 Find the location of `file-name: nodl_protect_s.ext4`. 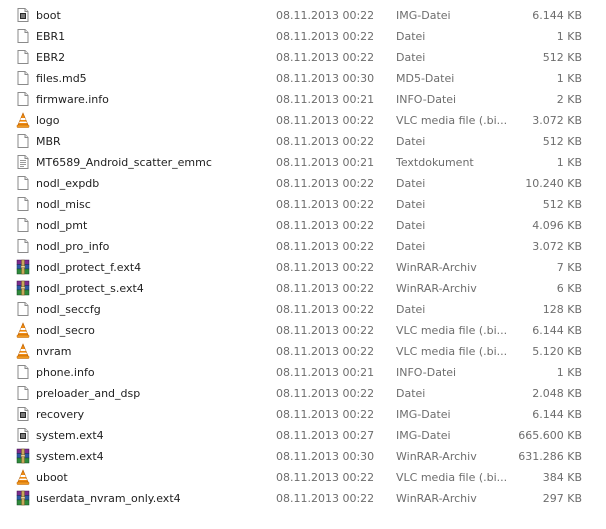

file-name: nodl_protect_s.ext4 is located at coordinates (90, 288).